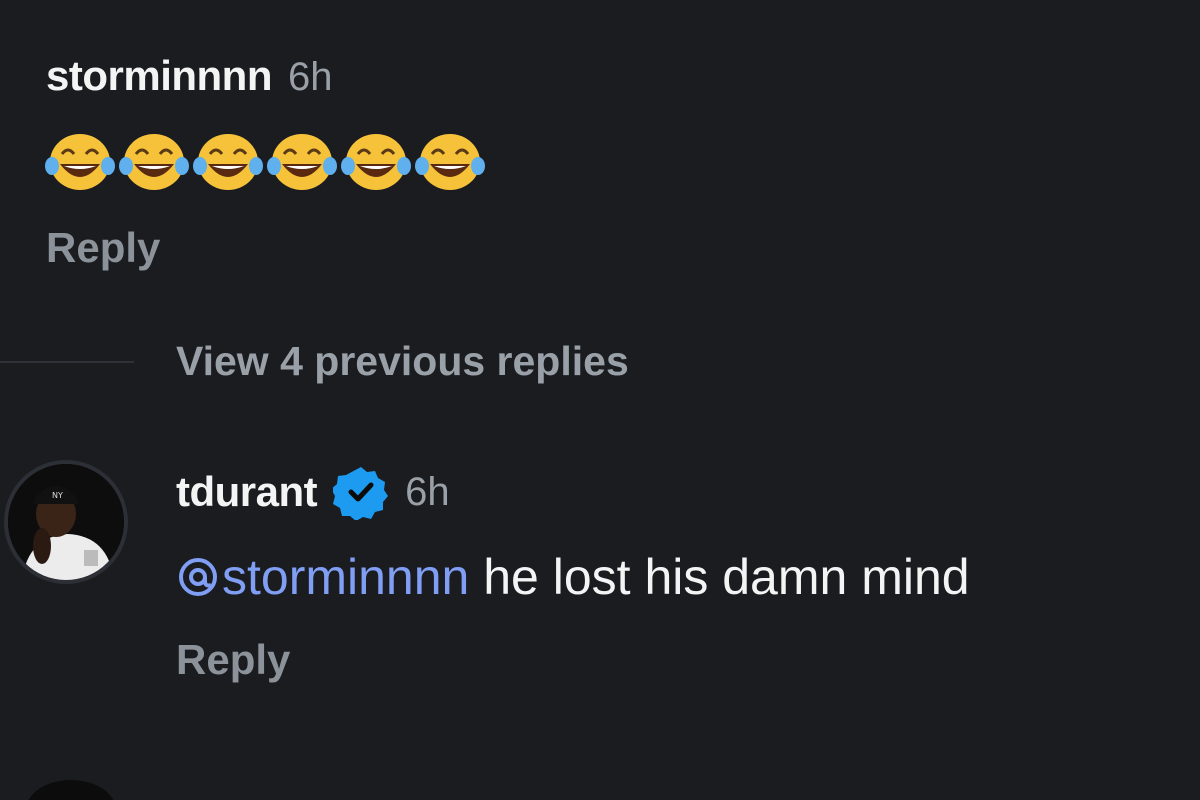  What do you see at coordinates (310, 77) in the screenshot?
I see `comment-timestamp: 6h` at bounding box center [310, 77].